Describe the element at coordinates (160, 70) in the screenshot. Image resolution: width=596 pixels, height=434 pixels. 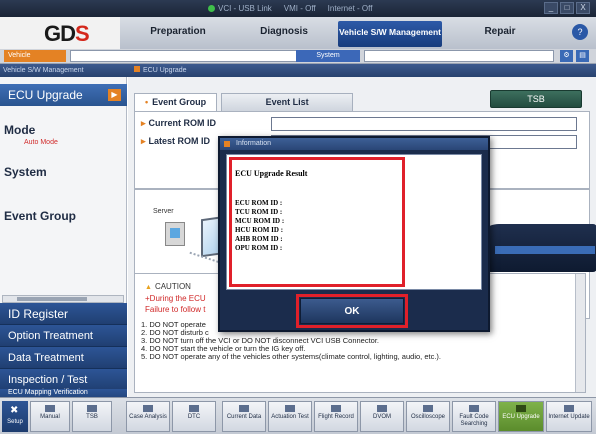
I see `breadcrumb-page: ECU Upgrade` at that location.